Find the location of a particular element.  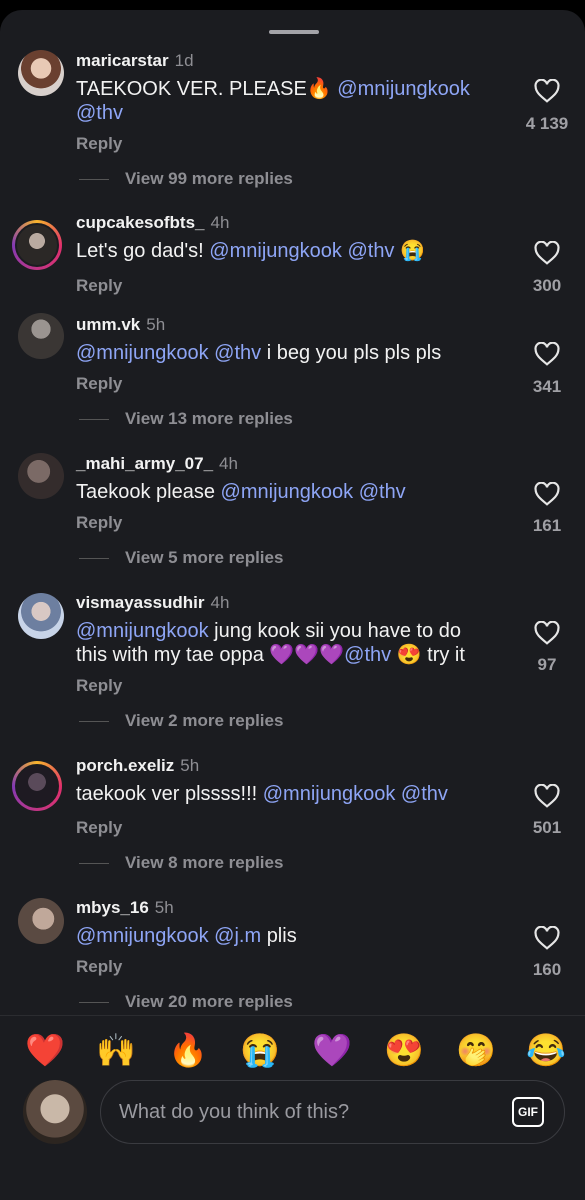

raised-hands-emoji-button: 🙌 is located at coordinates (116, 1050).